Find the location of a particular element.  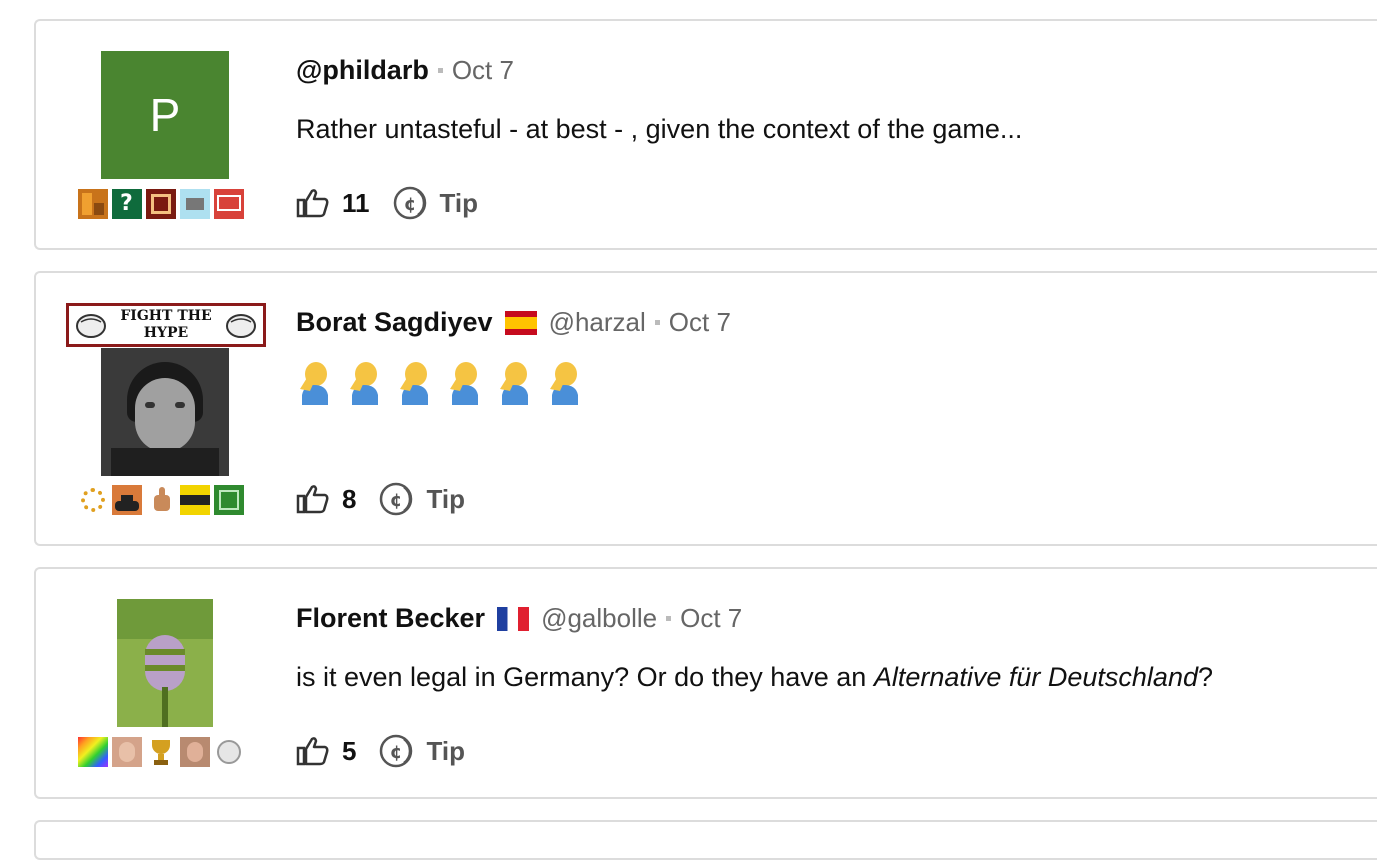

orange-tiles-badge is located at coordinates (93, 204).